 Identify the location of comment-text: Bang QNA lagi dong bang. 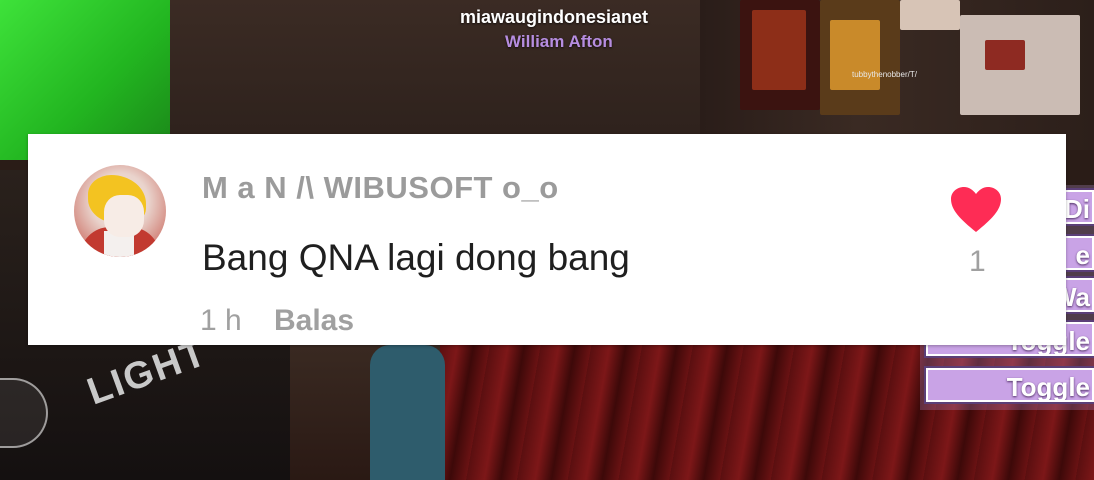
(416, 257).